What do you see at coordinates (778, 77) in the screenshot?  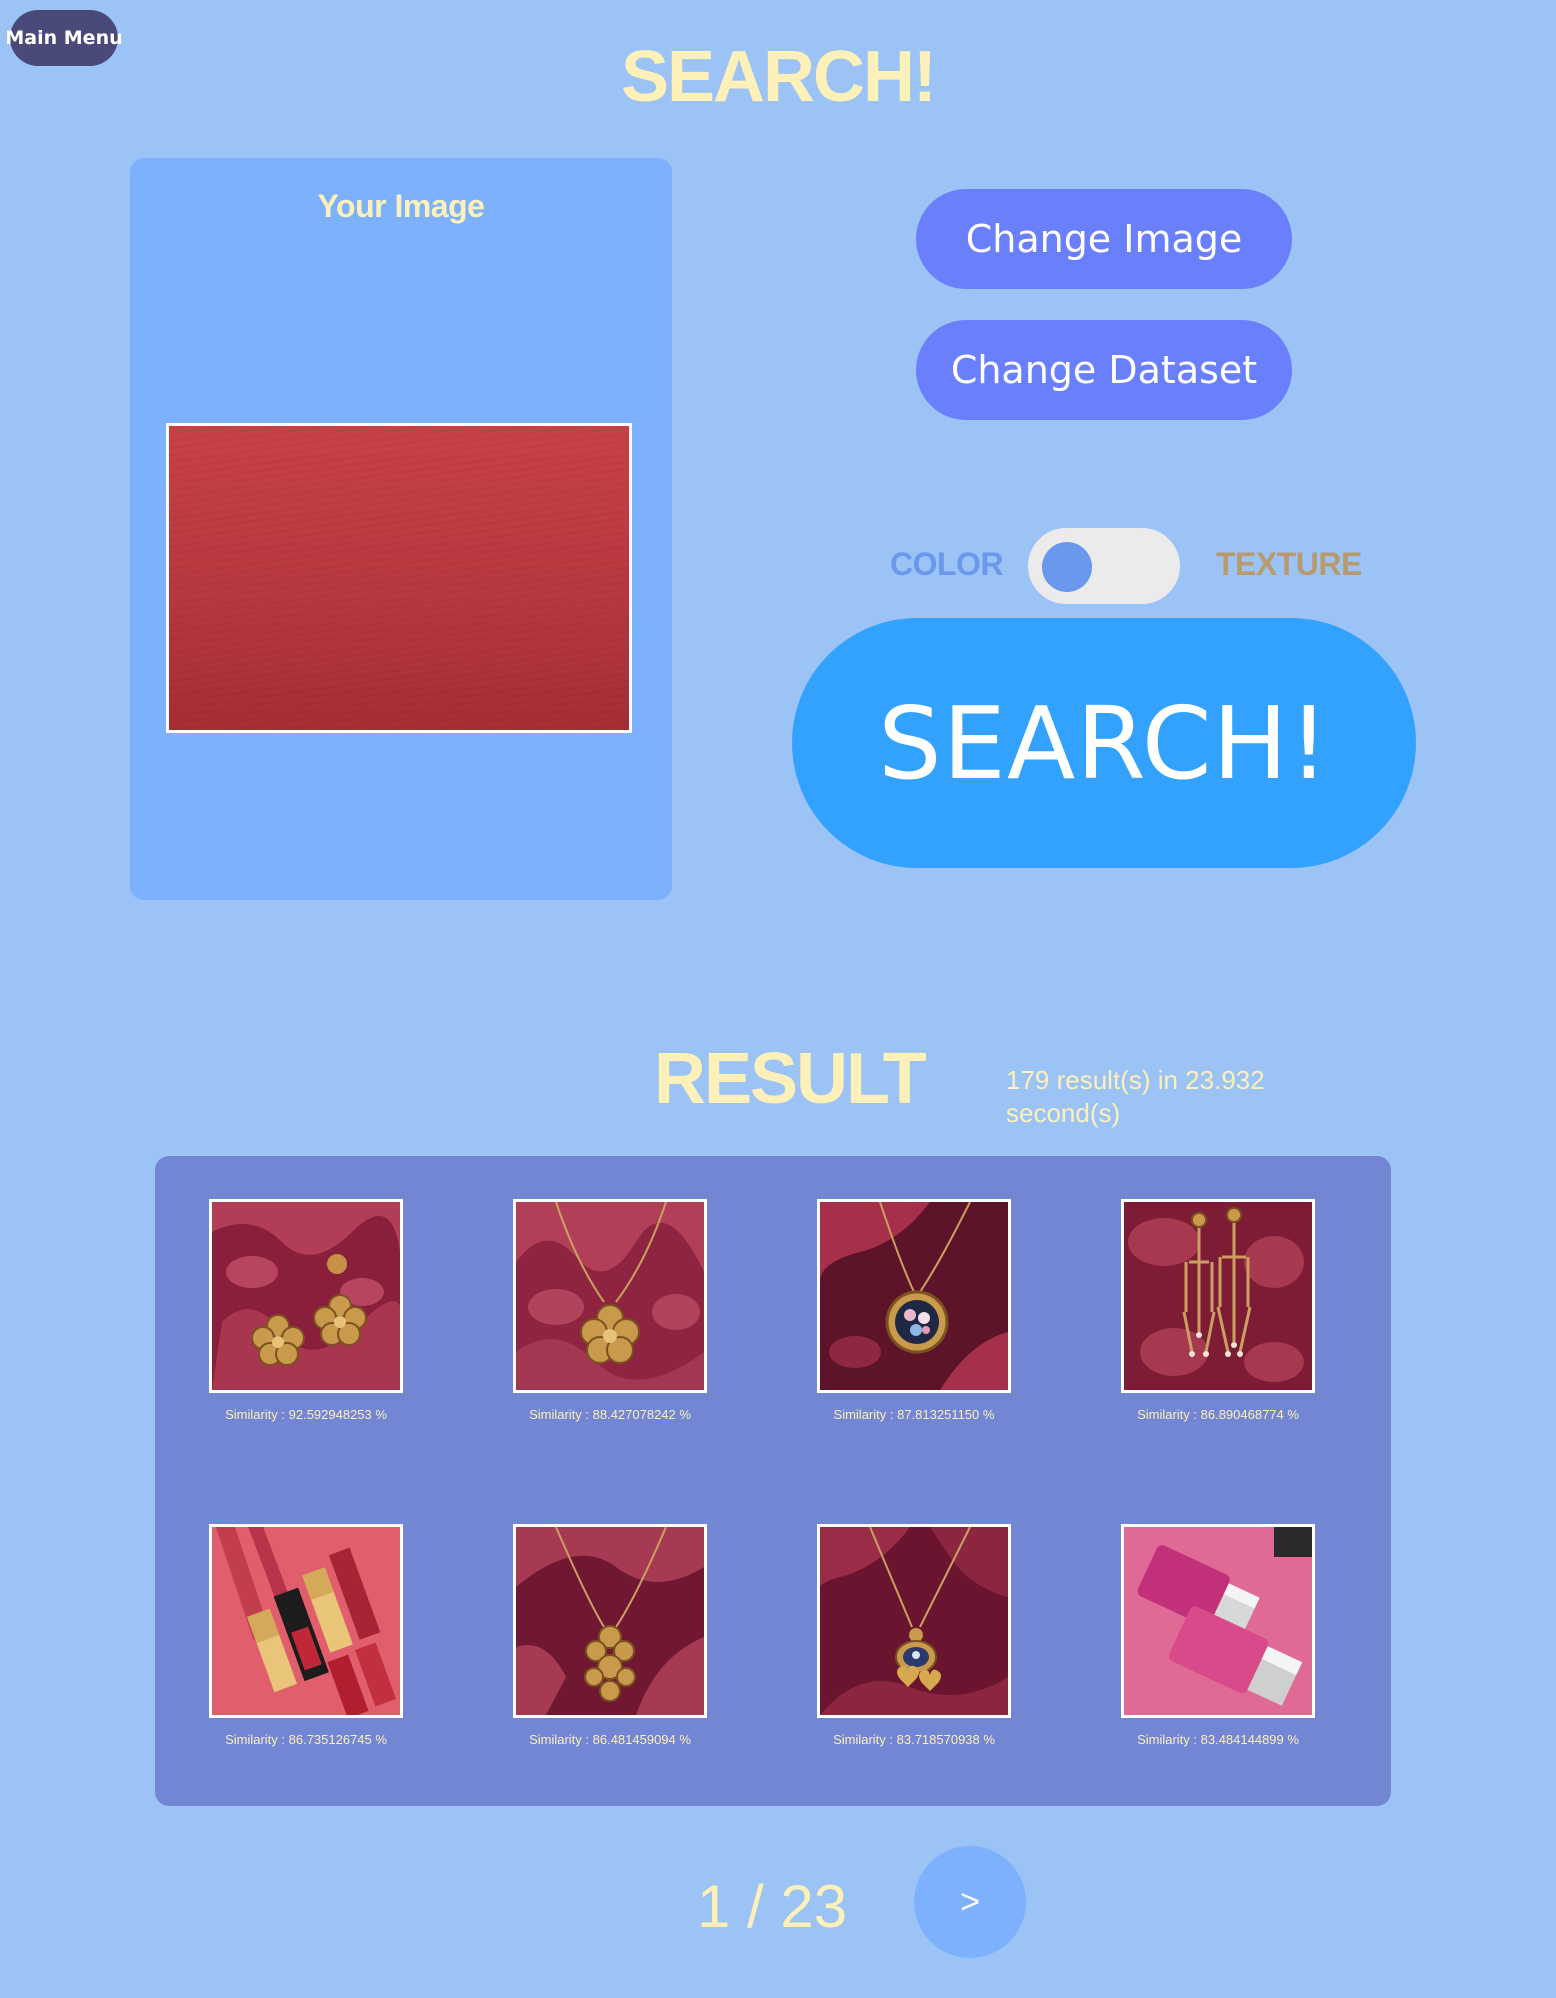 I see `page-title: SEARCH!` at bounding box center [778, 77].